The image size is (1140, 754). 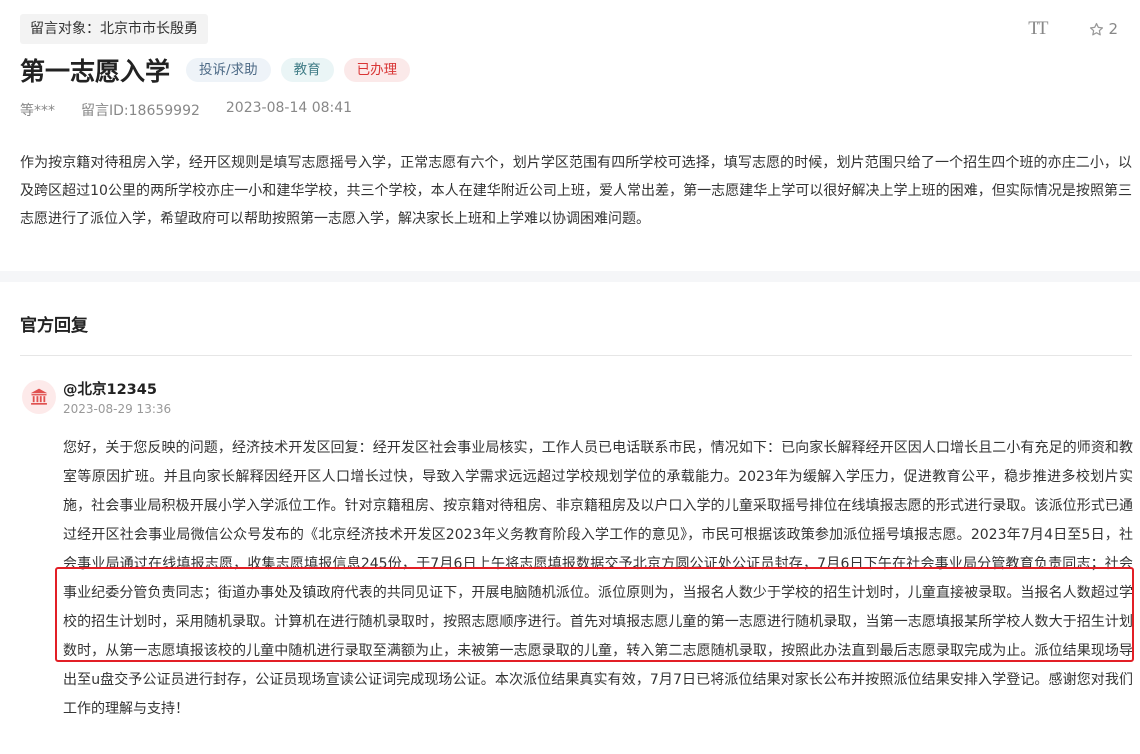 I want to click on title-row: 第一志愿入学 投诉/求助 教育 已办理, so click(x=215, y=70).